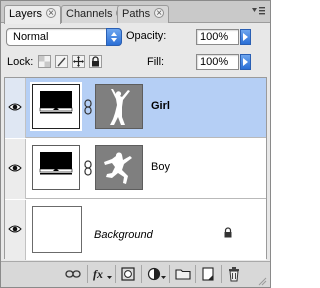 This screenshot has height=288, width=320. I want to click on opacity-flyout-button, so click(245, 37).